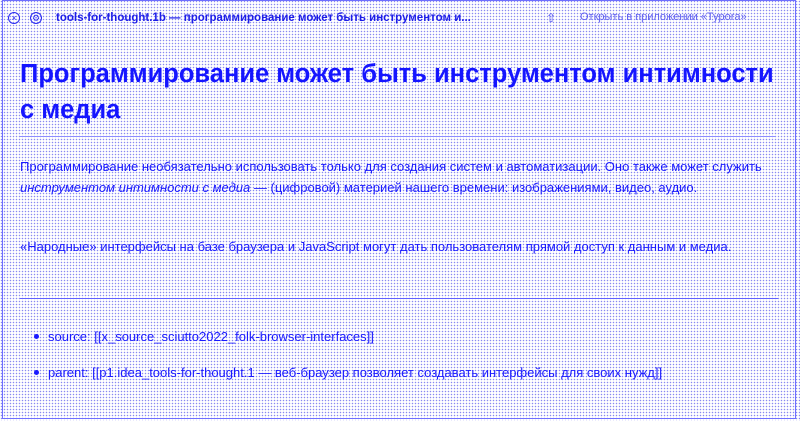 The height and width of the screenshot is (421, 800). I want to click on paragraph-1-emphasis: инструментом интимности с медиа, so click(135, 187).